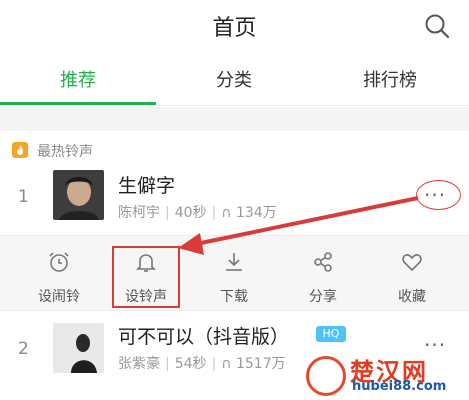  Describe the element at coordinates (438, 195) in the screenshot. I see `annotation-oval` at that location.